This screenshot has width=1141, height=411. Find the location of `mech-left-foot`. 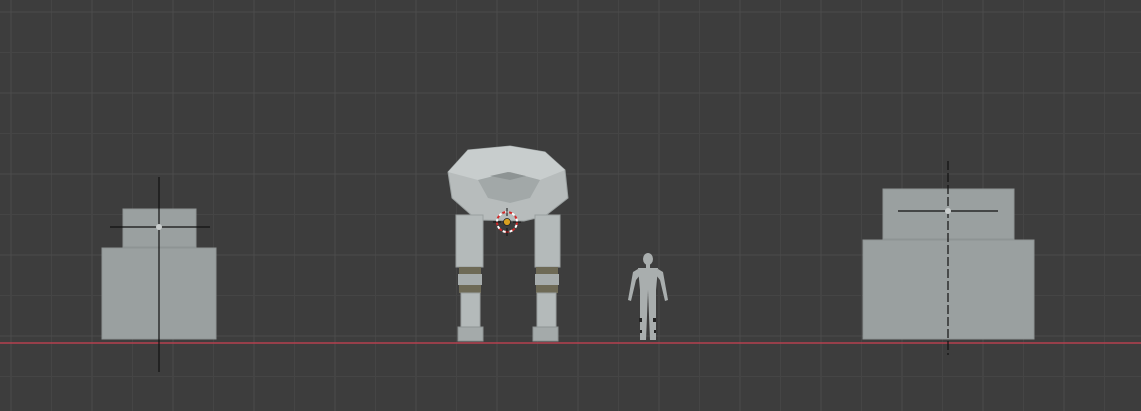

mech-left-foot is located at coordinates (470, 334).